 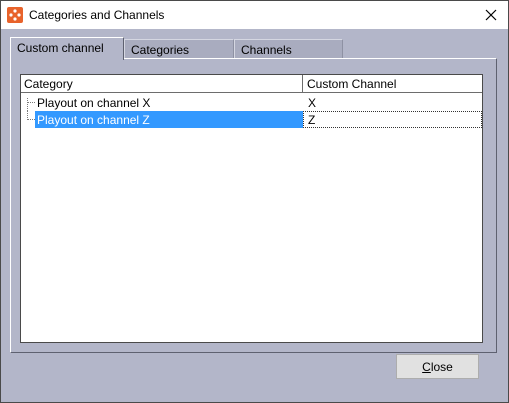 What do you see at coordinates (15, 15) in the screenshot?
I see `app-logo-icon` at bounding box center [15, 15].